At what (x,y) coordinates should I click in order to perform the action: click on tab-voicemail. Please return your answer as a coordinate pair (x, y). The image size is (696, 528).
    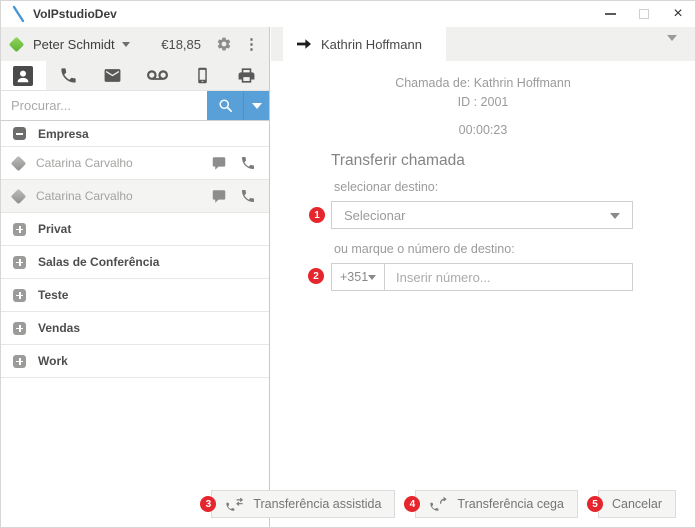
    Looking at the image, I should click on (157, 75).